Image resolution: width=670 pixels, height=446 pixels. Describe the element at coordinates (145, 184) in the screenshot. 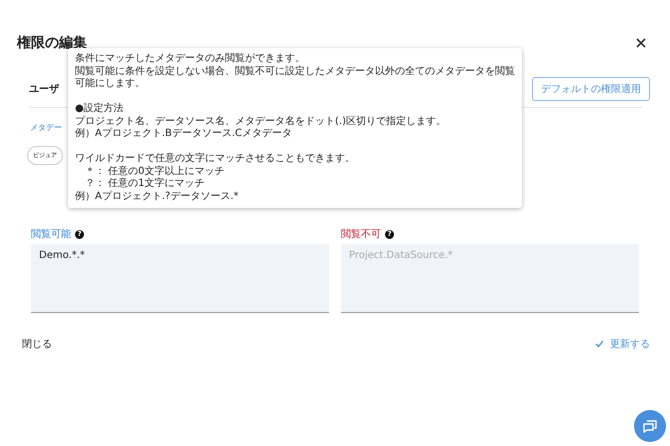

I see `tooltip-text: ？： 任意の1文字にマッチ` at that location.